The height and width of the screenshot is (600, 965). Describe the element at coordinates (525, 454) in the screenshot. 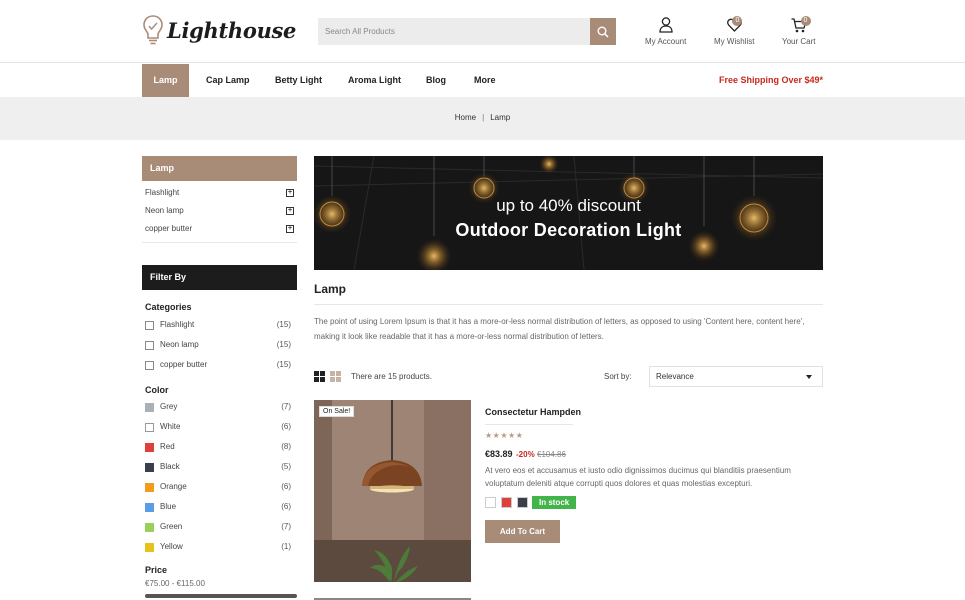

I see `discount-badge: -20%` at that location.